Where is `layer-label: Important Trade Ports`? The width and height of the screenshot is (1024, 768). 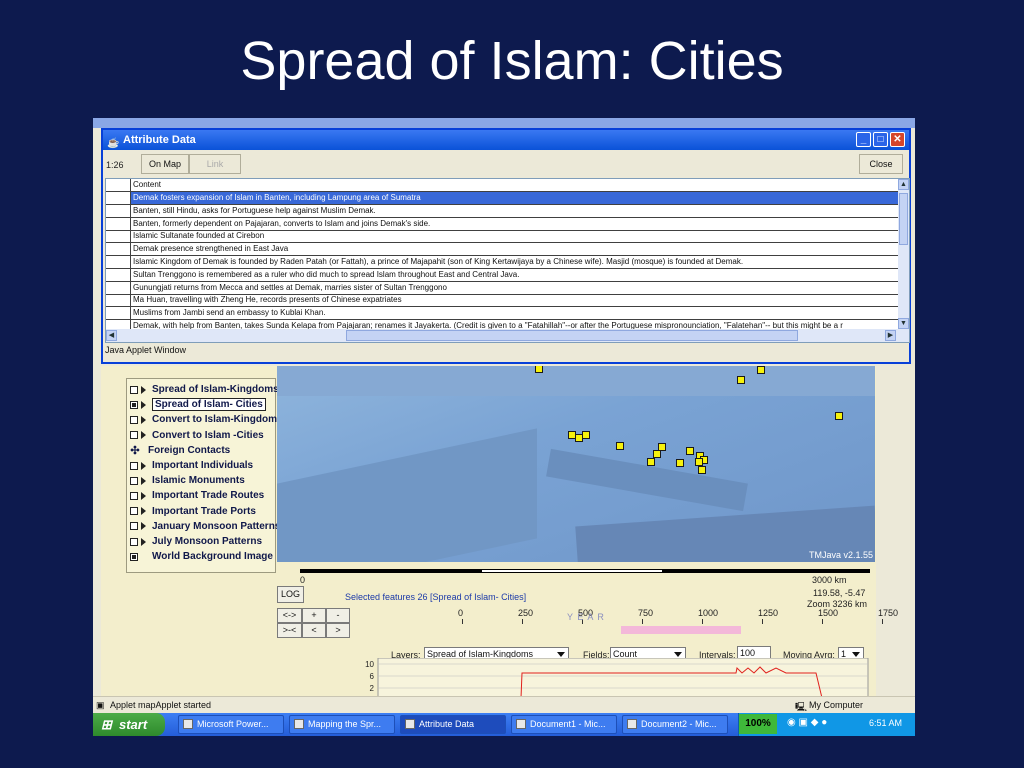
layer-label: Important Trade Ports is located at coordinates (204, 511).